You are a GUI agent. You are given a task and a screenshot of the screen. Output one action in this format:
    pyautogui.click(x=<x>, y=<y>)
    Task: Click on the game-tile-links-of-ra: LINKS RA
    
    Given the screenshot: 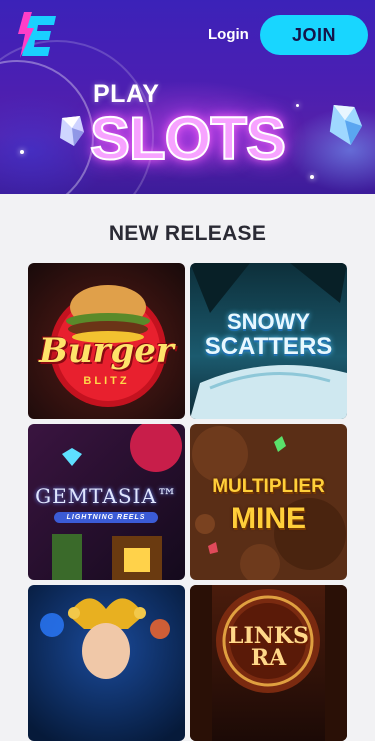 What is the action you would take?
    pyautogui.click(x=268, y=663)
    